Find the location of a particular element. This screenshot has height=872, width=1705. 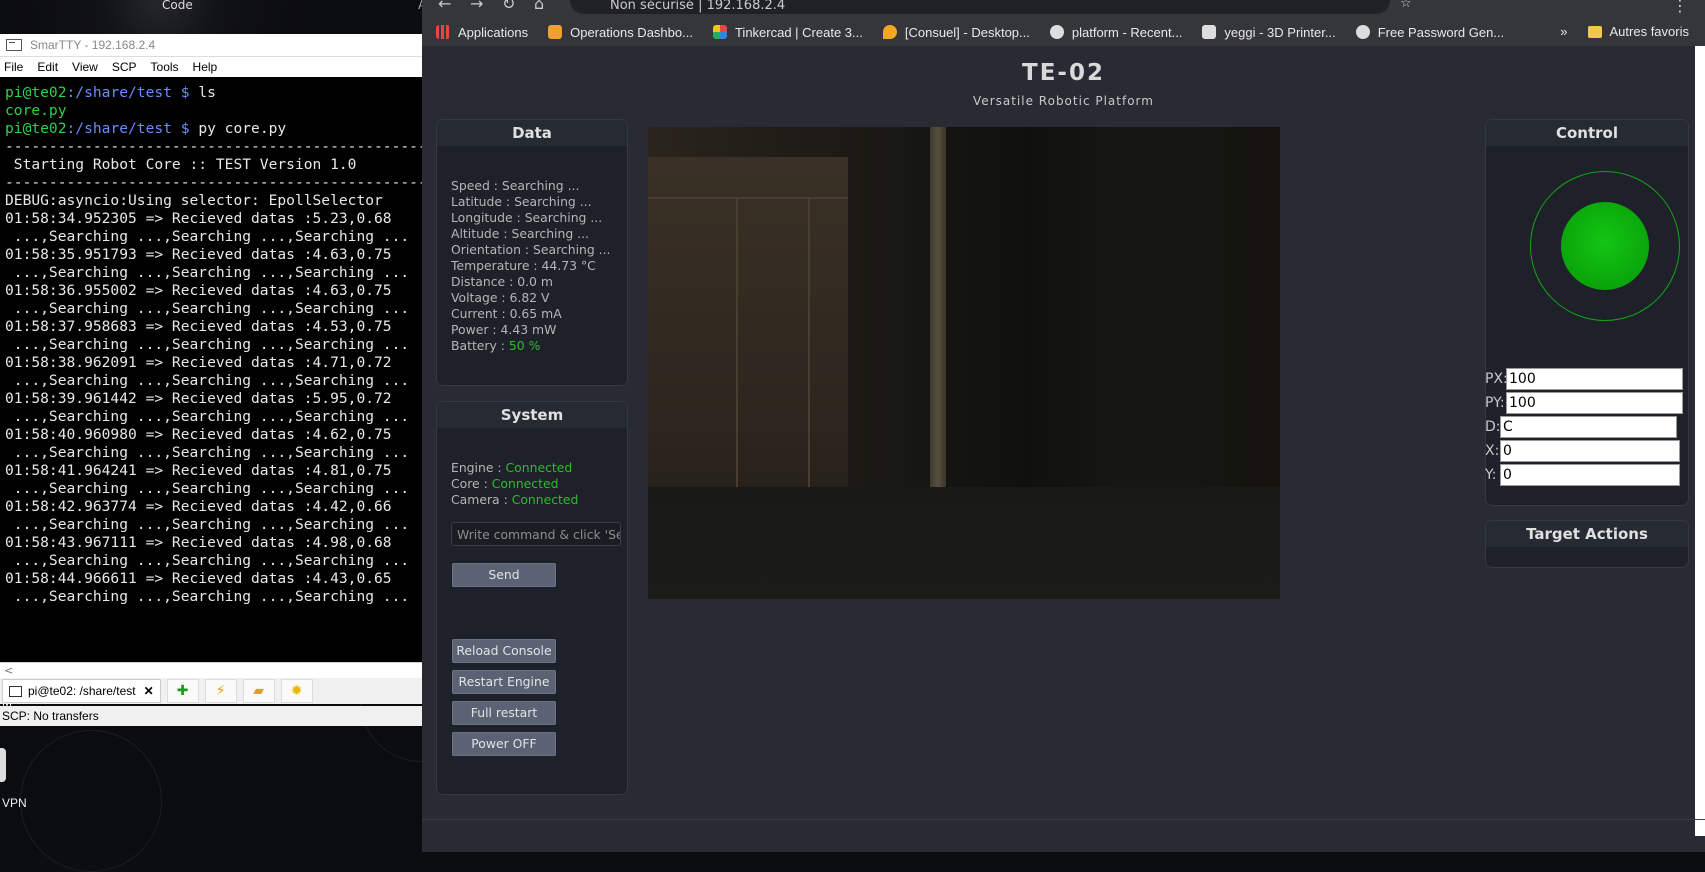

x-input: 0 is located at coordinates (1590, 451).